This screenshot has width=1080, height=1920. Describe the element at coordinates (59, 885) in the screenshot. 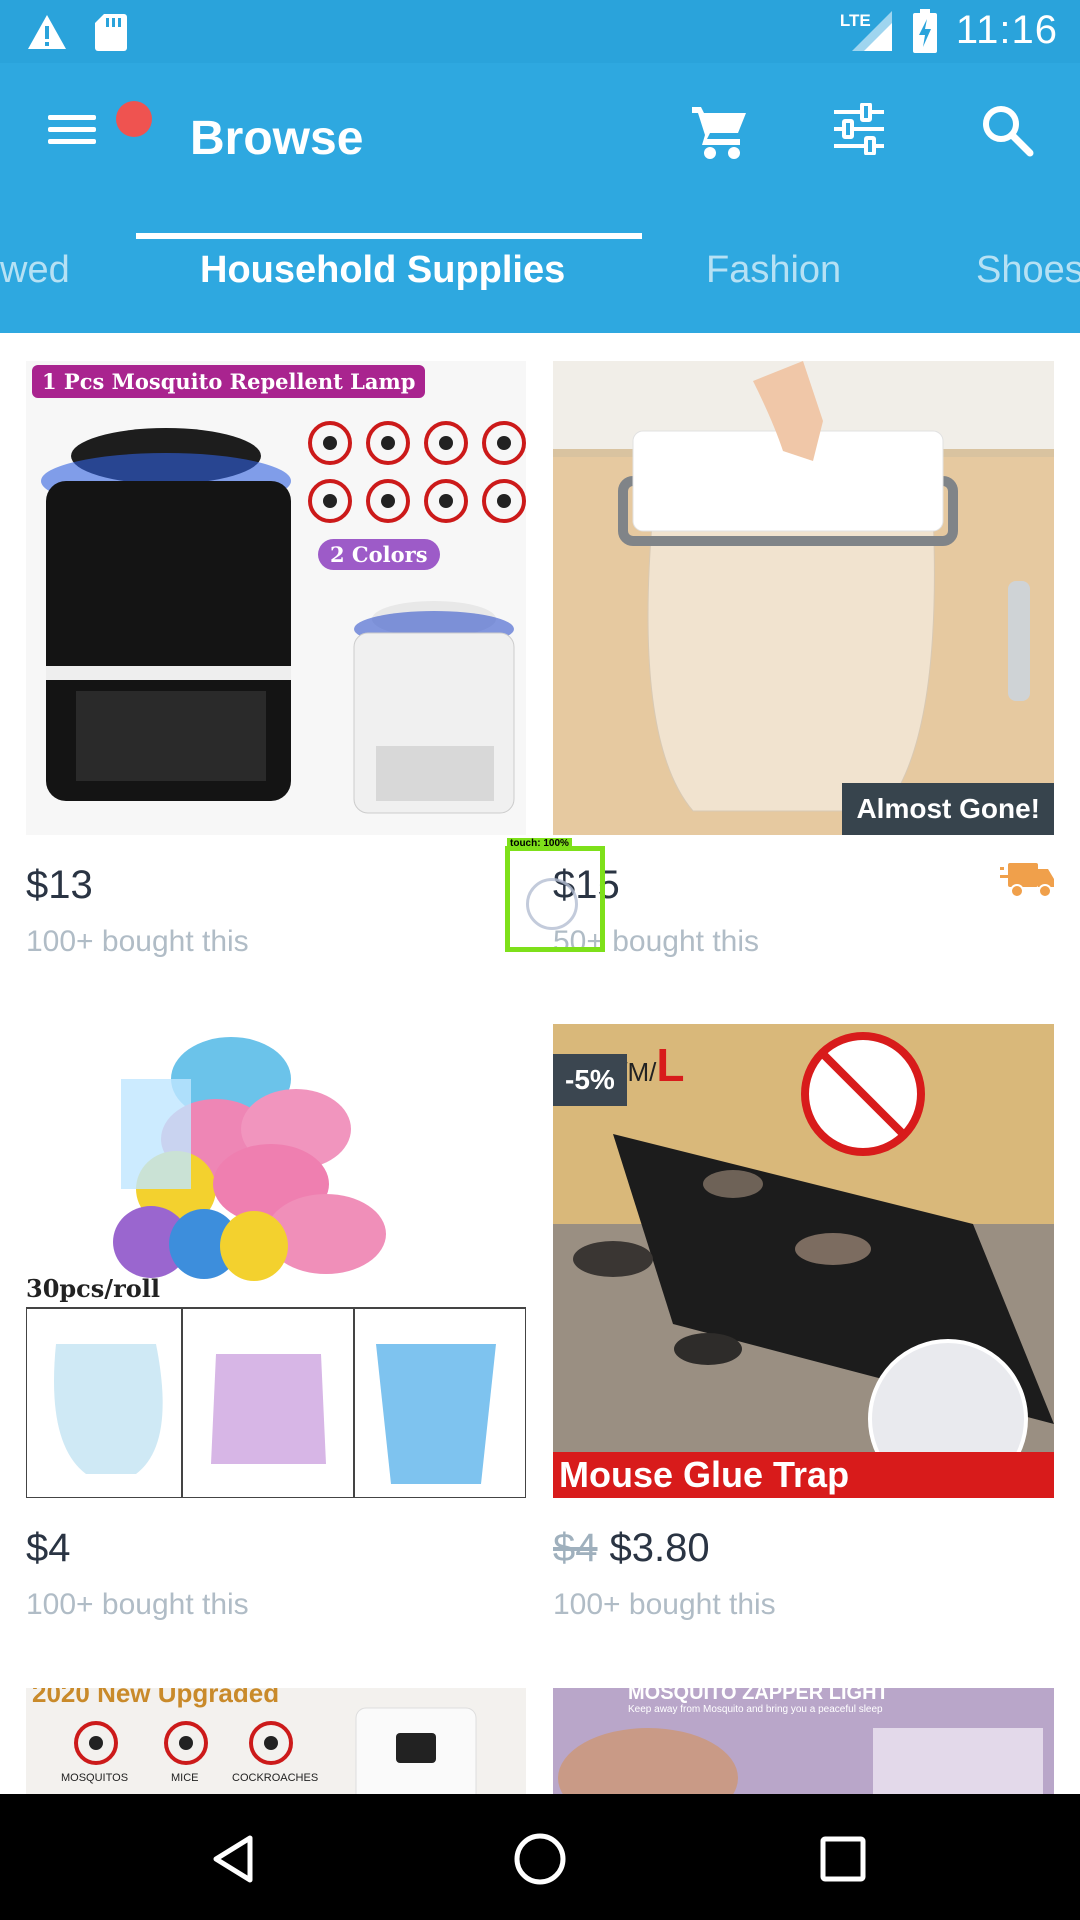

I see `product-price: $13` at that location.